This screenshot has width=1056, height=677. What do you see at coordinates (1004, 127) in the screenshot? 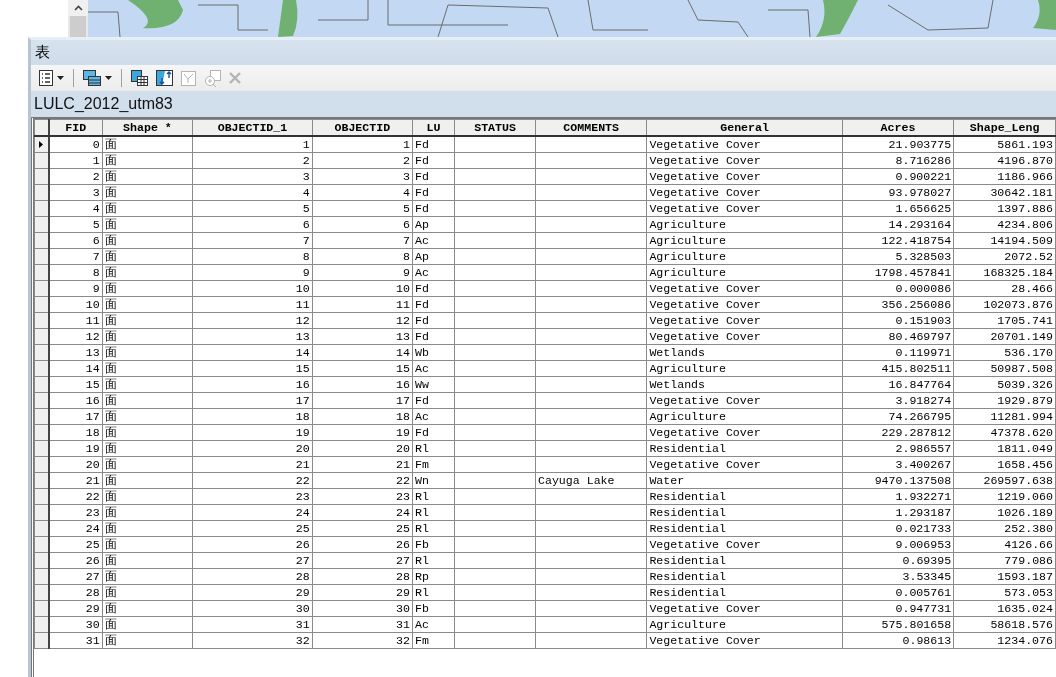
I see `column-header: Shape_Leng` at bounding box center [1004, 127].